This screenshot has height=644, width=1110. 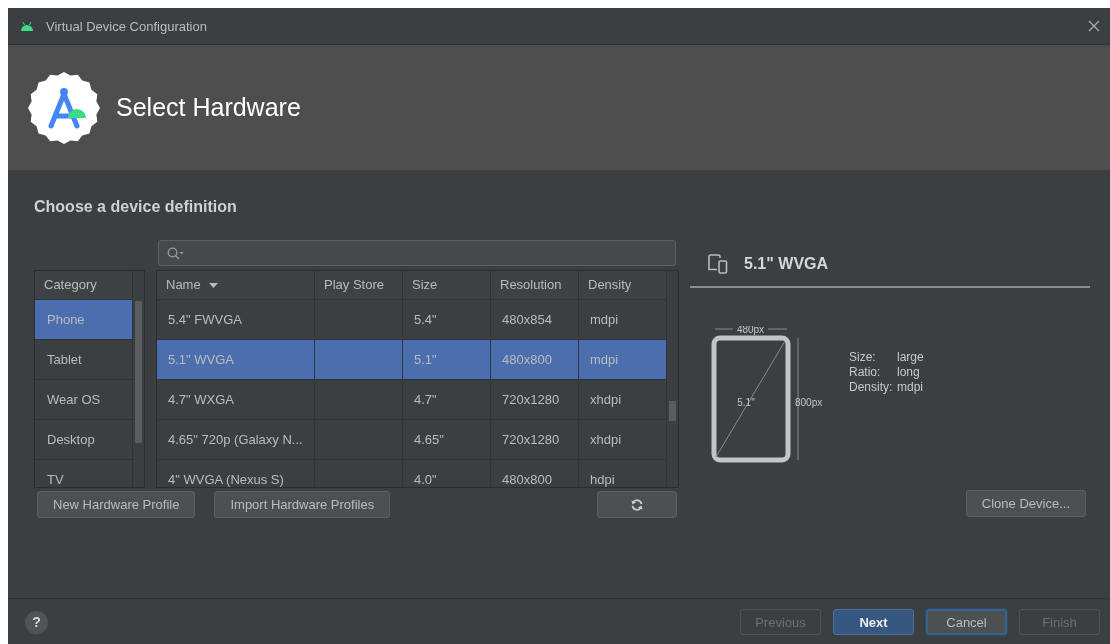 What do you see at coordinates (750, 330) in the screenshot?
I see `width-label: 480px` at bounding box center [750, 330].